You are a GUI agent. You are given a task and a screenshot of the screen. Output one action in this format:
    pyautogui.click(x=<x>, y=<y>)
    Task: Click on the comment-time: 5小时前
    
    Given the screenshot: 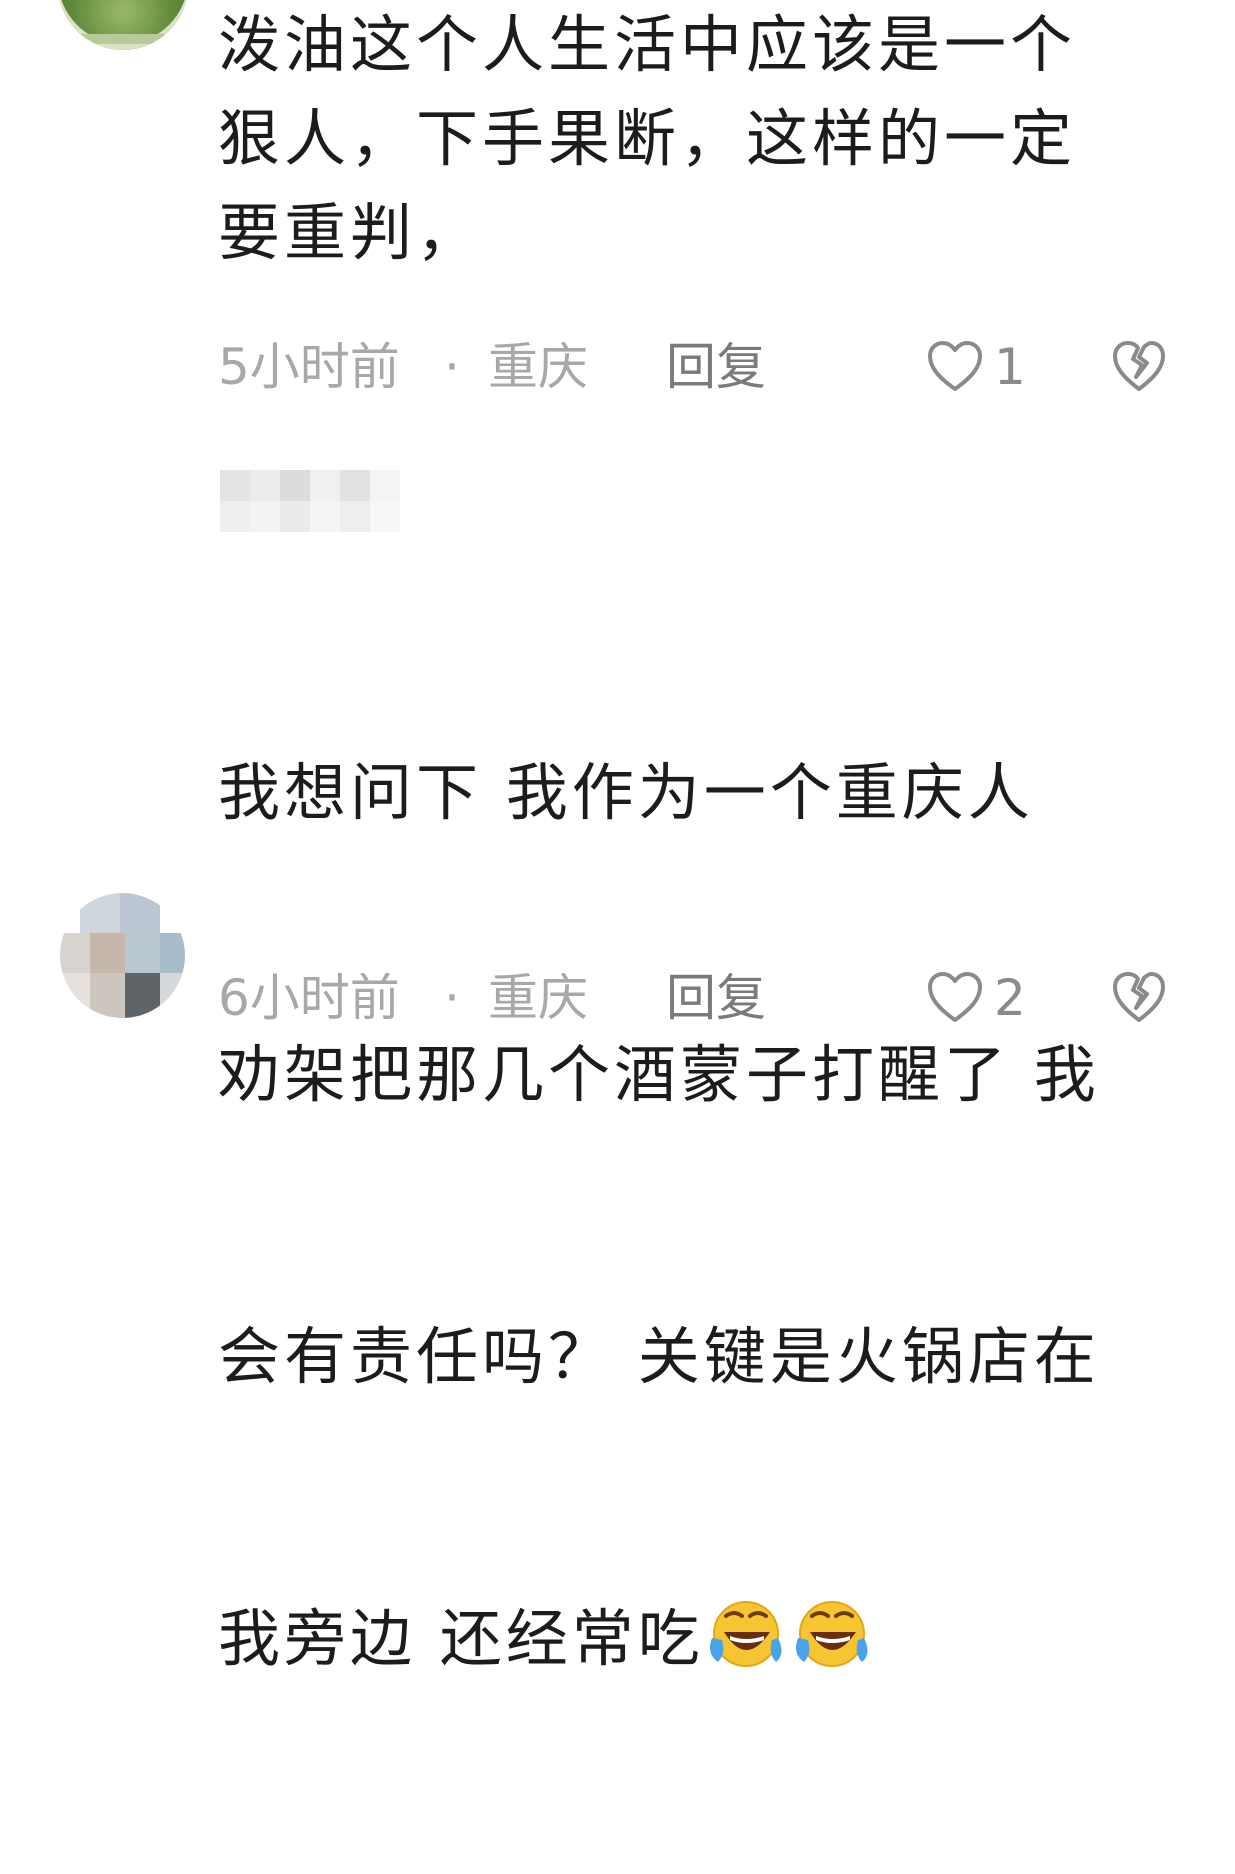 What is the action you would take?
    pyautogui.click(x=309, y=367)
    